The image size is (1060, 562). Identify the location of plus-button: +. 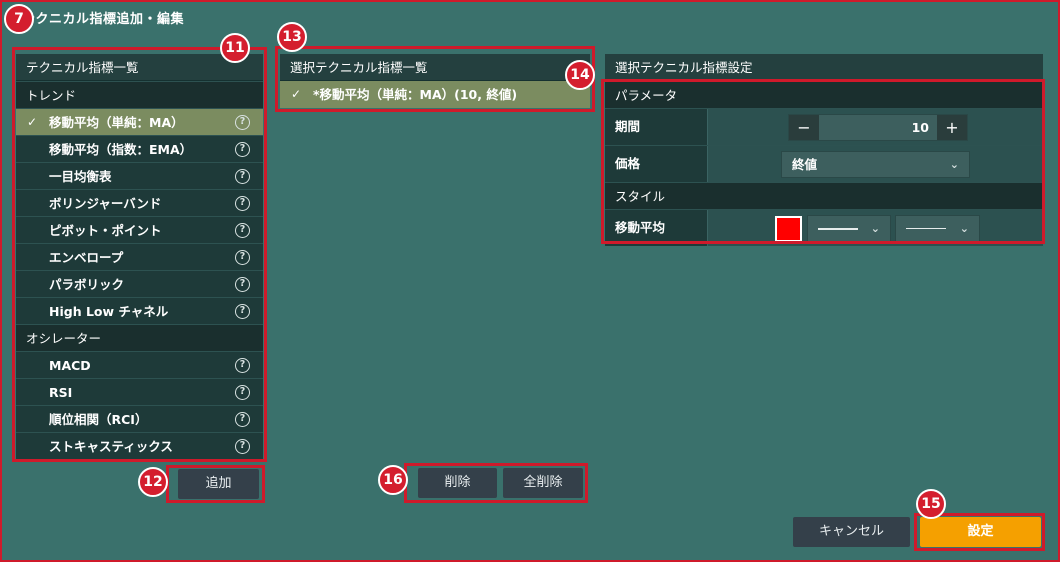
(952, 127).